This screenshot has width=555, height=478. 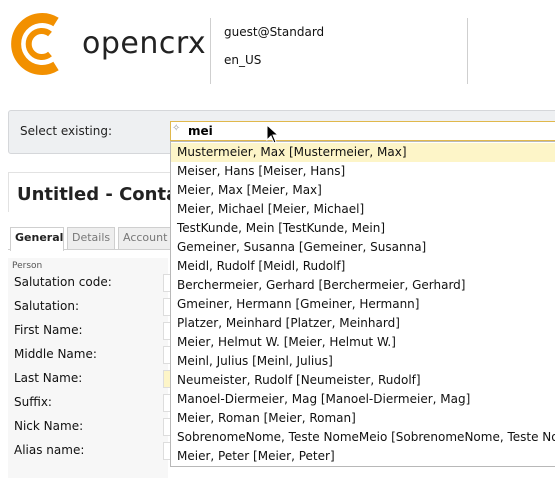 What do you see at coordinates (363, 171) in the screenshot?
I see `dropdown-item: Meiser, Hans [Meiser, Hans]` at bounding box center [363, 171].